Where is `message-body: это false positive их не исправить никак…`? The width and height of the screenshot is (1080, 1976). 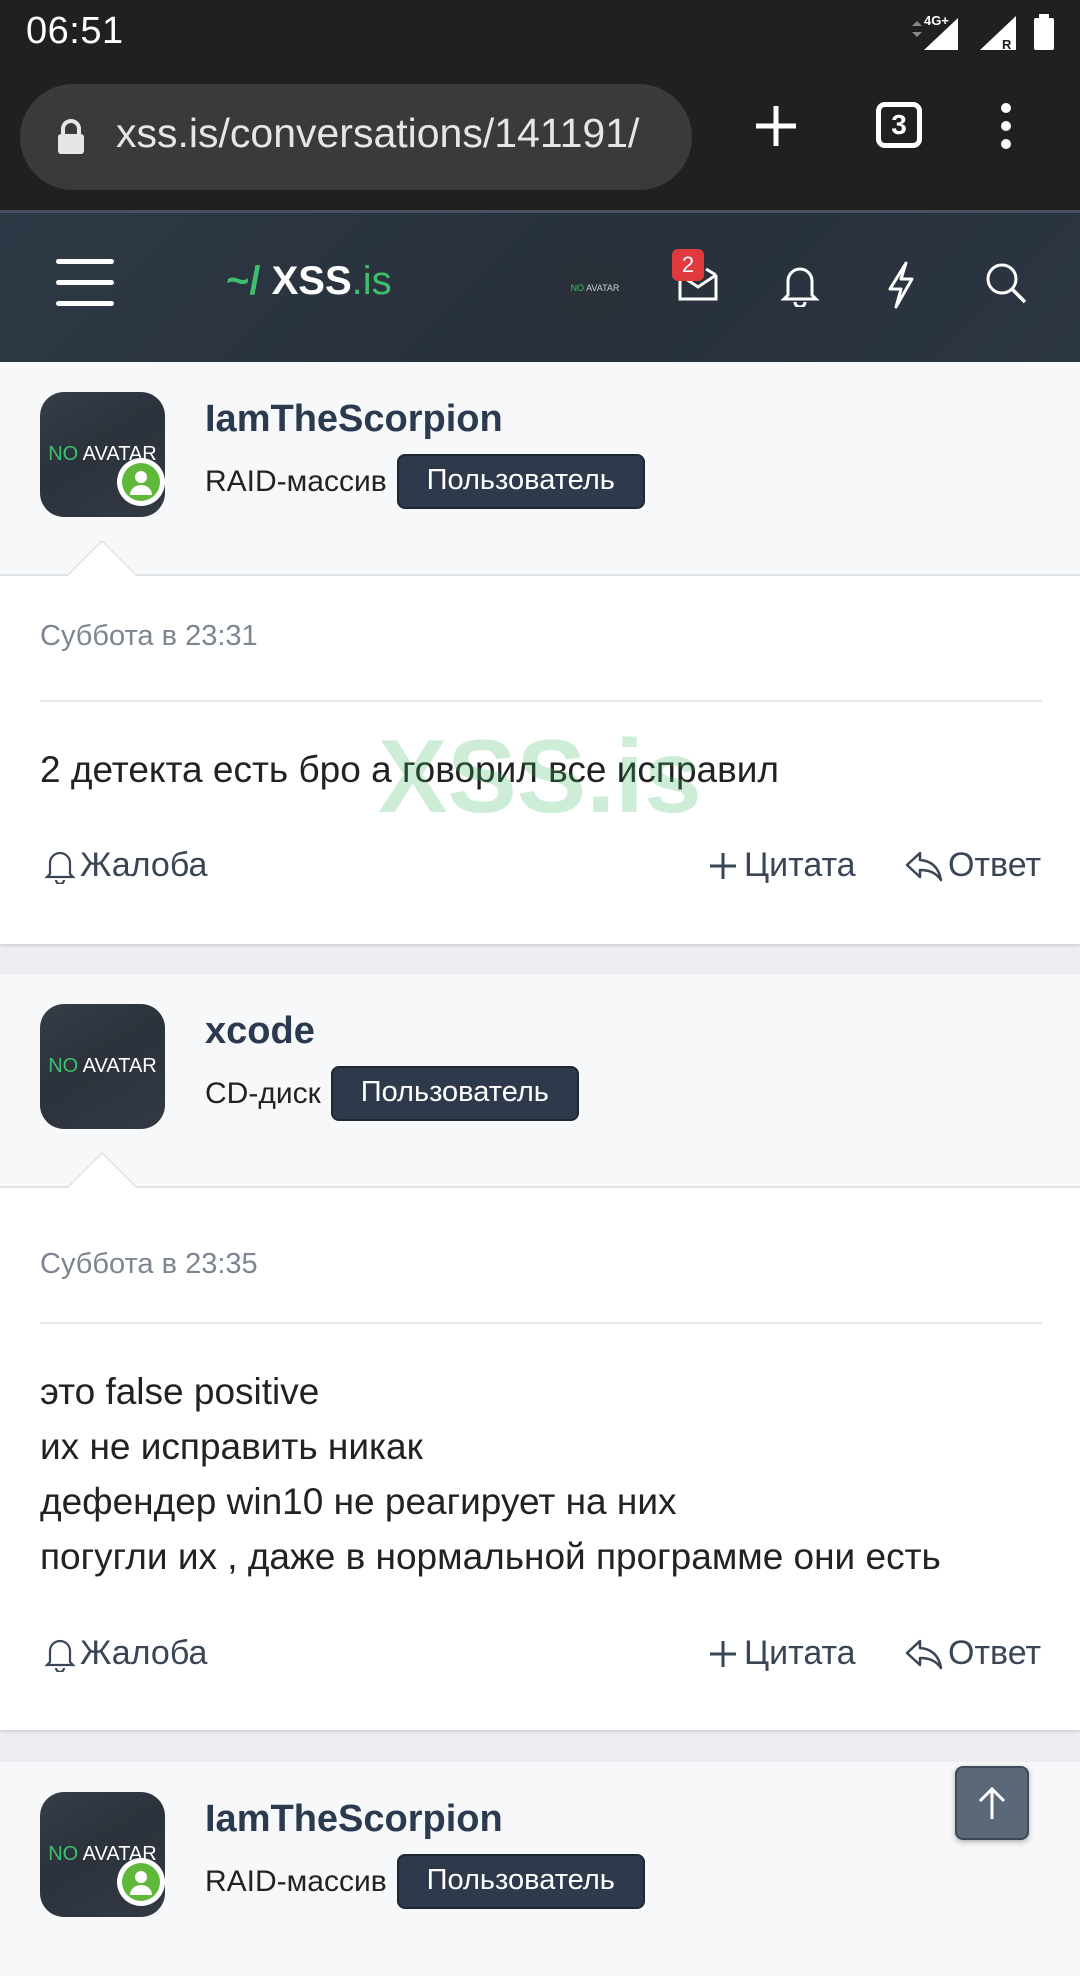 message-body: это false positive их не исправить никак… is located at coordinates (490, 1474).